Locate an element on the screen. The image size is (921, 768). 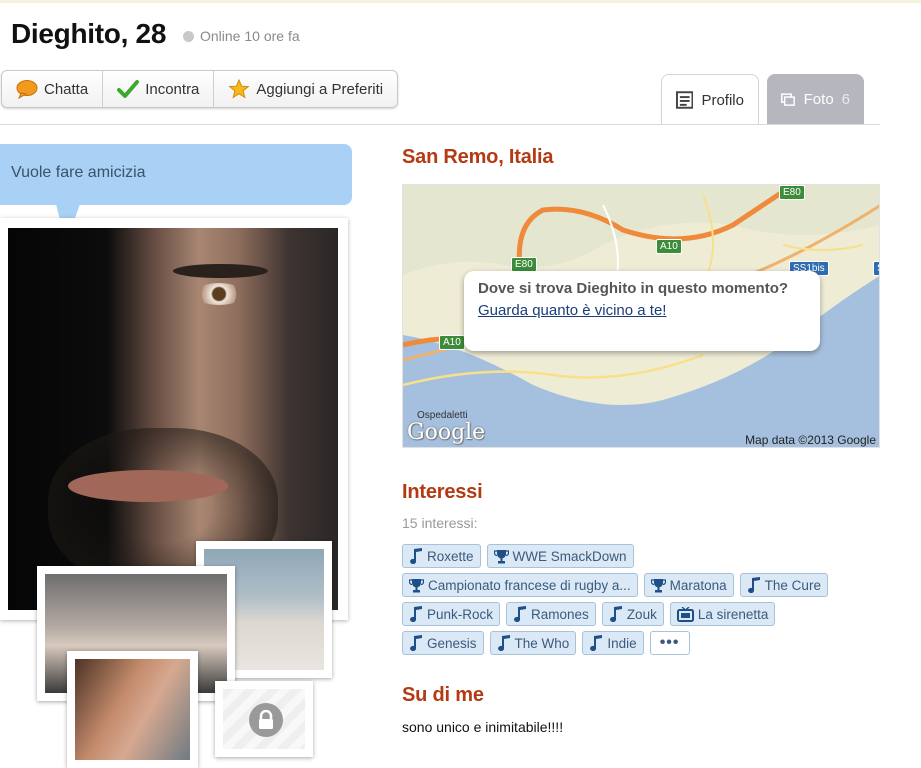
interest-tag-label: Genesis is located at coordinates (452, 643).